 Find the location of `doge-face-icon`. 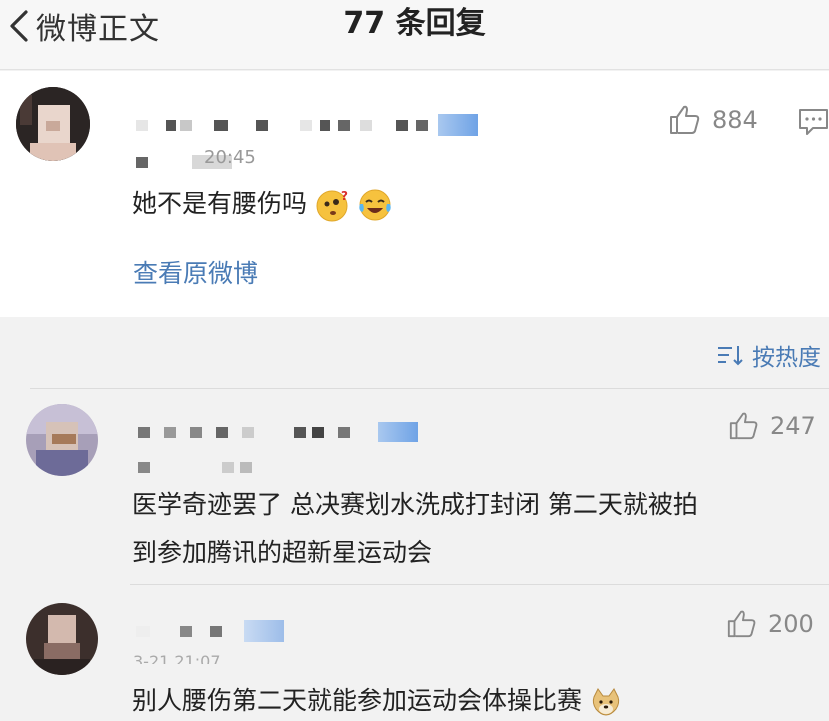

doge-face-icon is located at coordinates (606, 702).